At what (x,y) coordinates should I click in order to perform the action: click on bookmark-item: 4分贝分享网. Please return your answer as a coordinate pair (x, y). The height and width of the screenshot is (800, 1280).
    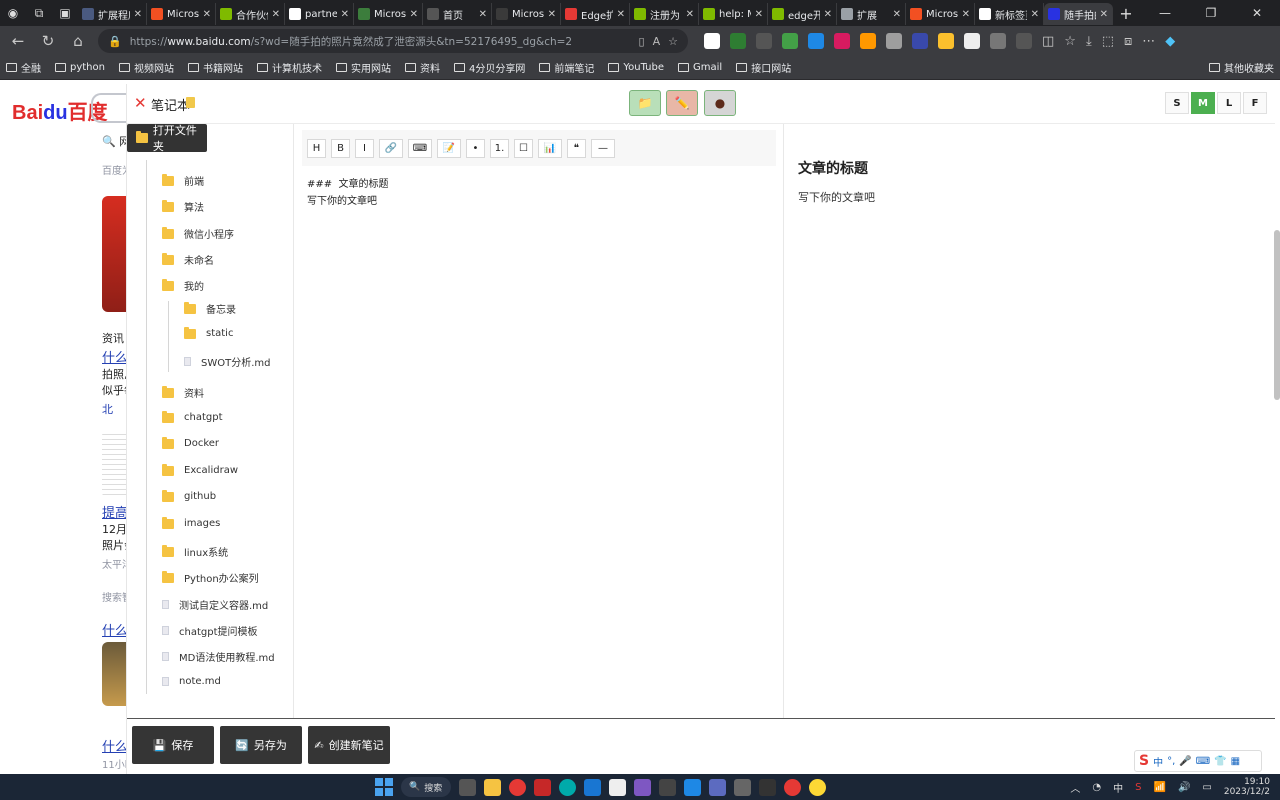
    Looking at the image, I should click on (489, 67).